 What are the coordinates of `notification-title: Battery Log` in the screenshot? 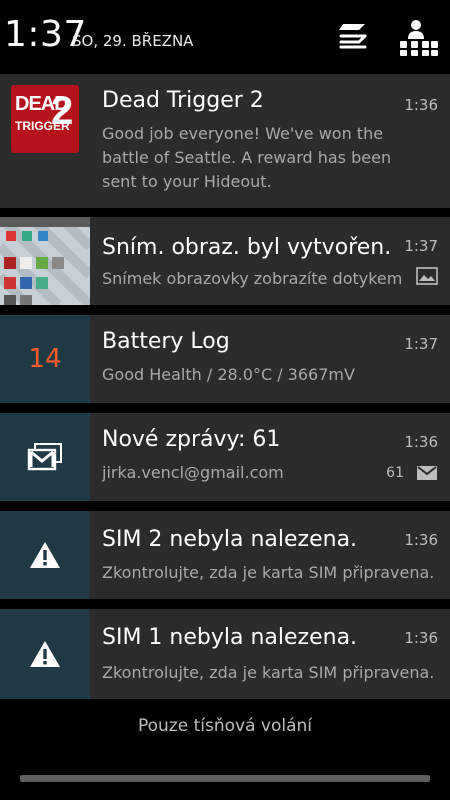 It's located at (166, 341).